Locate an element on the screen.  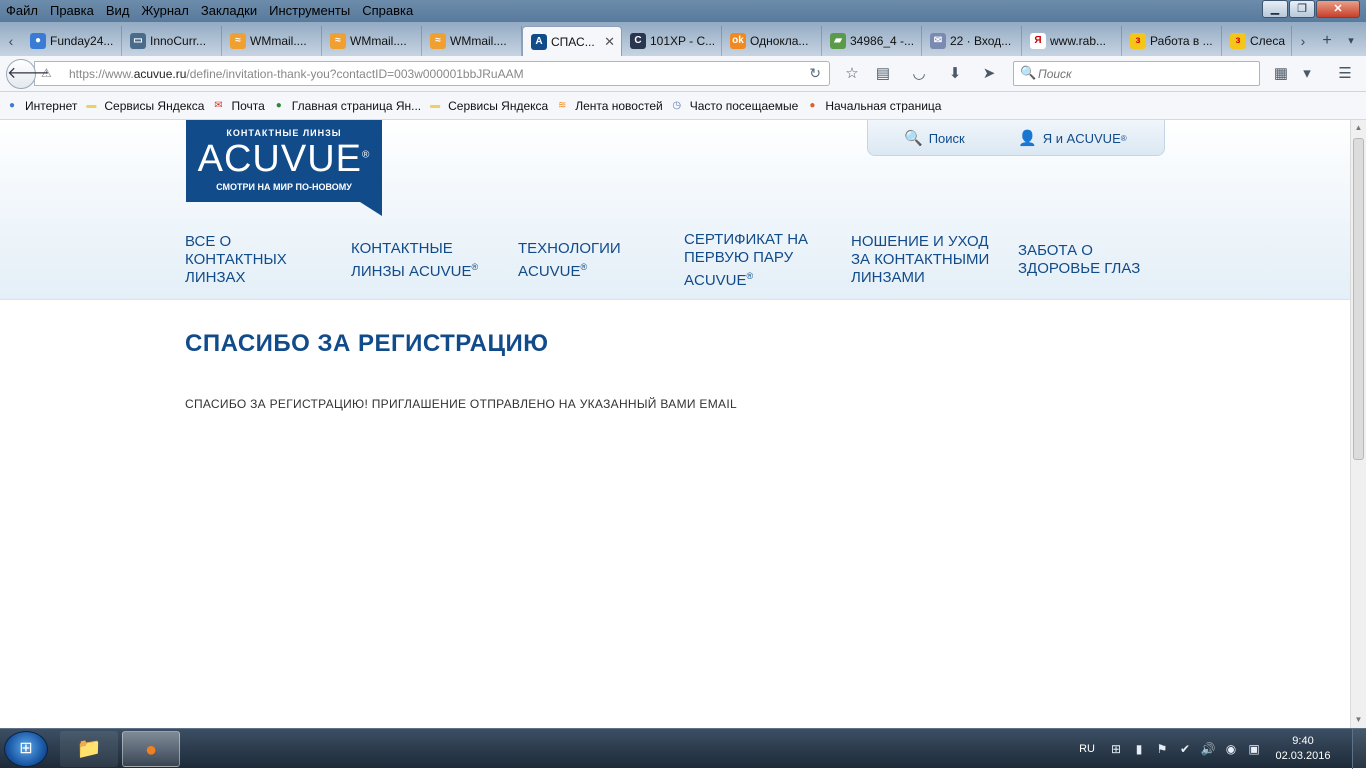
start-button: ⊞ is located at coordinates (26, 749).